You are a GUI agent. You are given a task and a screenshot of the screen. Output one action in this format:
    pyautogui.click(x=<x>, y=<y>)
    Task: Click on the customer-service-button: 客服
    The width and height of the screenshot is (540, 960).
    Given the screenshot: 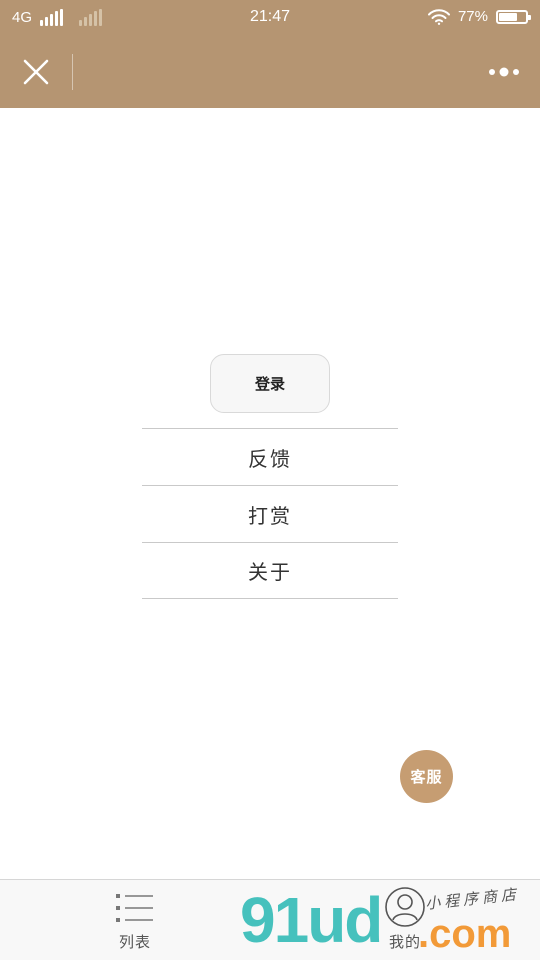 What is the action you would take?
    pyautogui.click(x=426, y=776)
    